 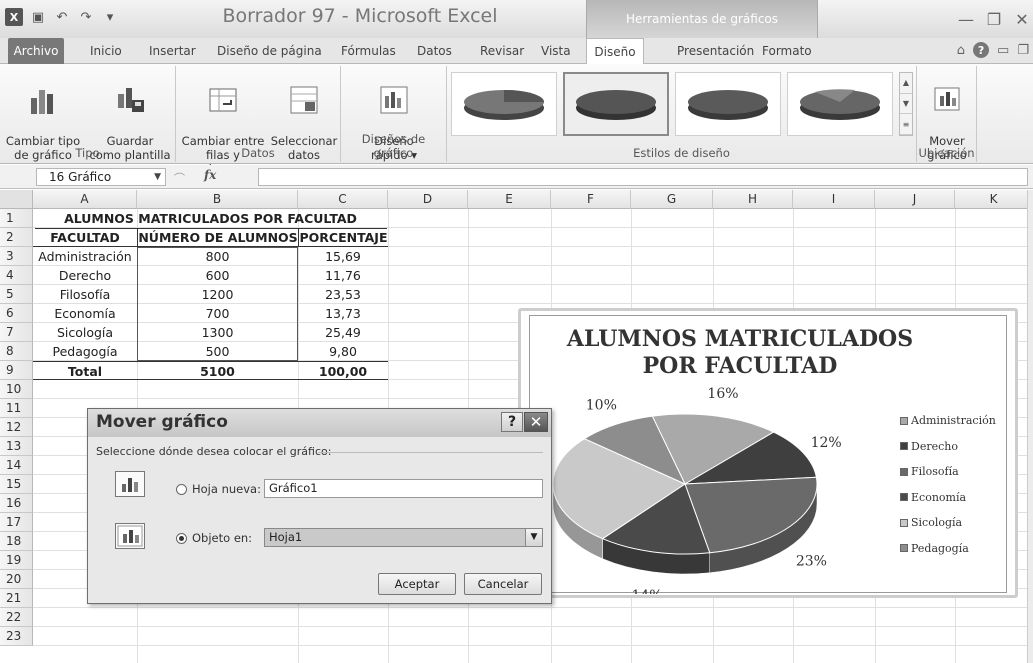 I want to click on col-header-c: C, so click(x=343, y=199).